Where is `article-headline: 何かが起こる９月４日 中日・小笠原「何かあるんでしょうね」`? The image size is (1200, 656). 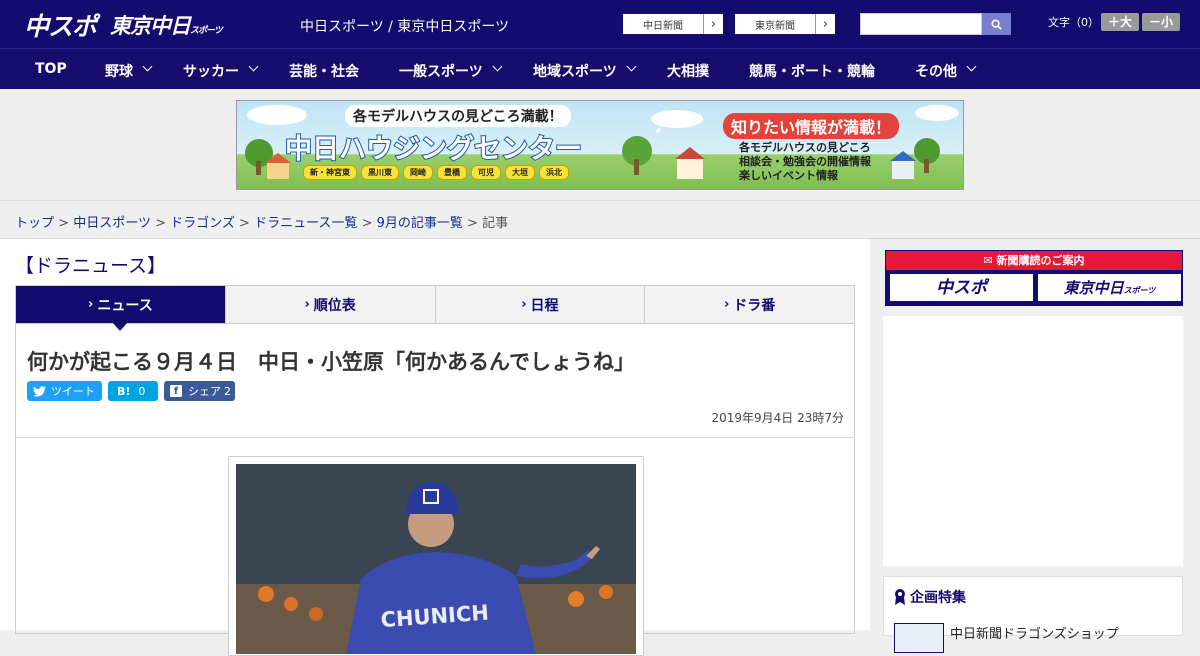
article-headline: 何かが起こる９月４日 中日・小笠原「何かあるんでしょうね」 is located at coordinates (331, 362).